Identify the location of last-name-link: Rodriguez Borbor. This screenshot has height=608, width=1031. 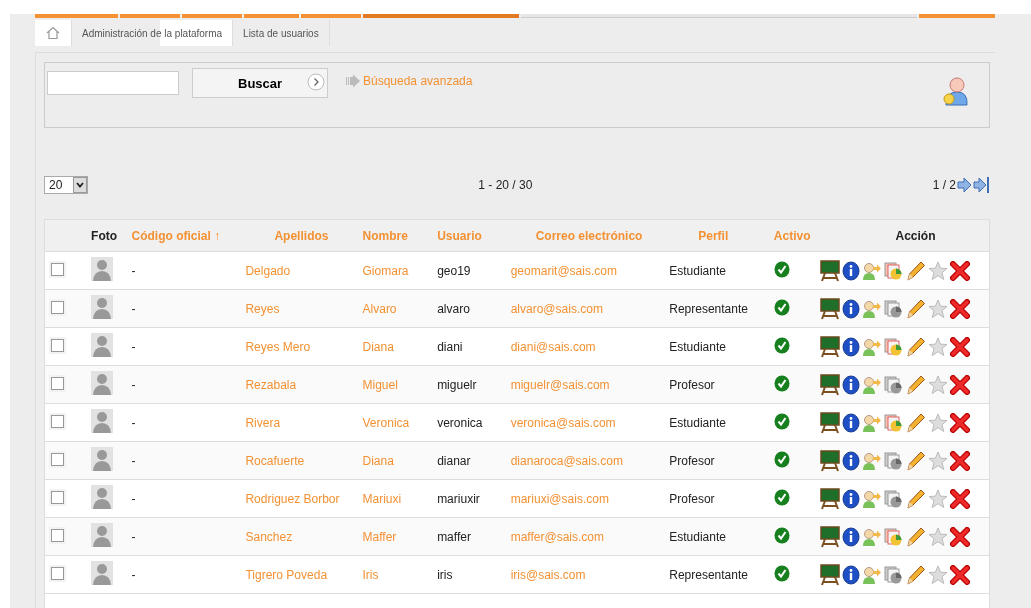
(292, 498).